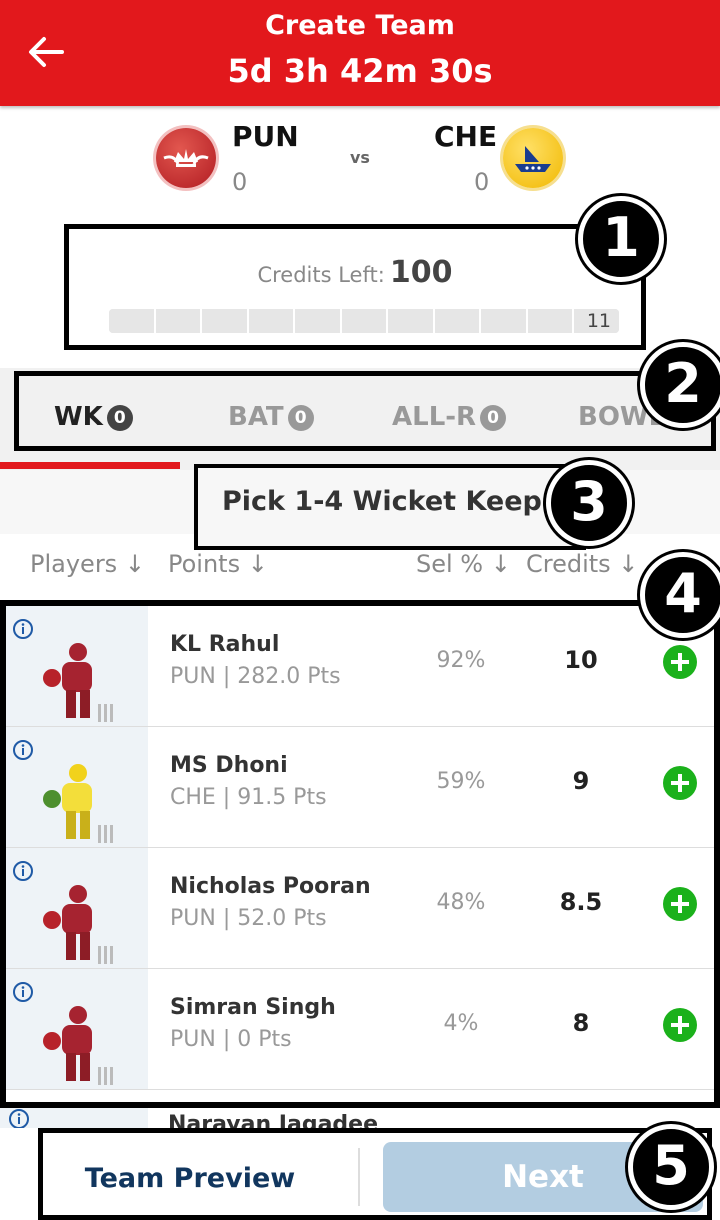 The height and width of the screenshot is (1220, 720). Describe the element at coordinates (463, 564) in the screenshot. I see `sort-sel-percent: Sel % ↓` at that location.